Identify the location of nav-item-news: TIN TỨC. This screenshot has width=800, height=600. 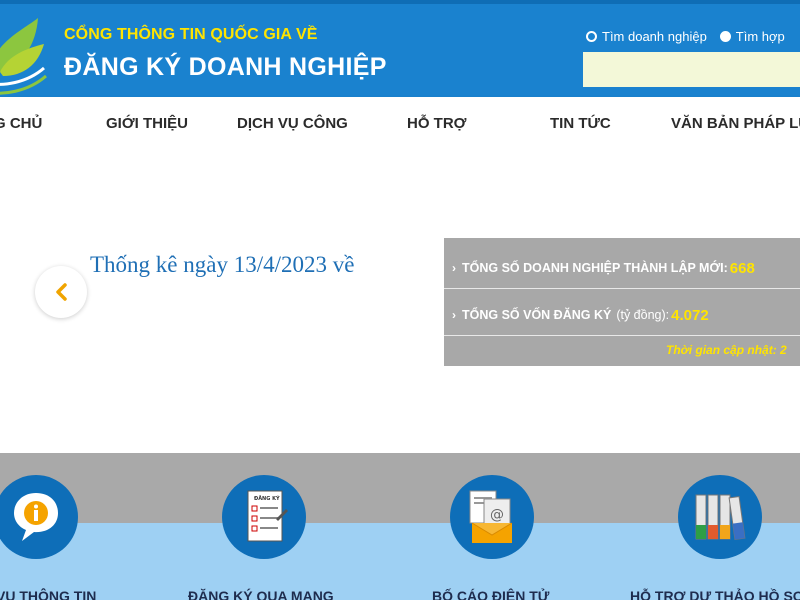
(580, 123).